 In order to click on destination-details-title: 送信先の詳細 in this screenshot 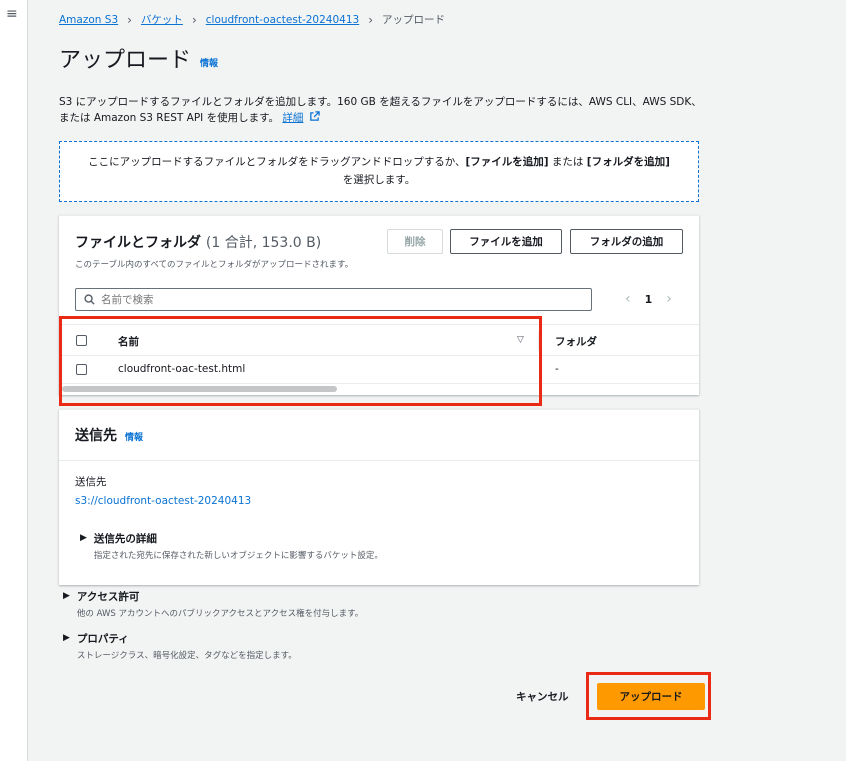, I will do `click(125, 539)`.